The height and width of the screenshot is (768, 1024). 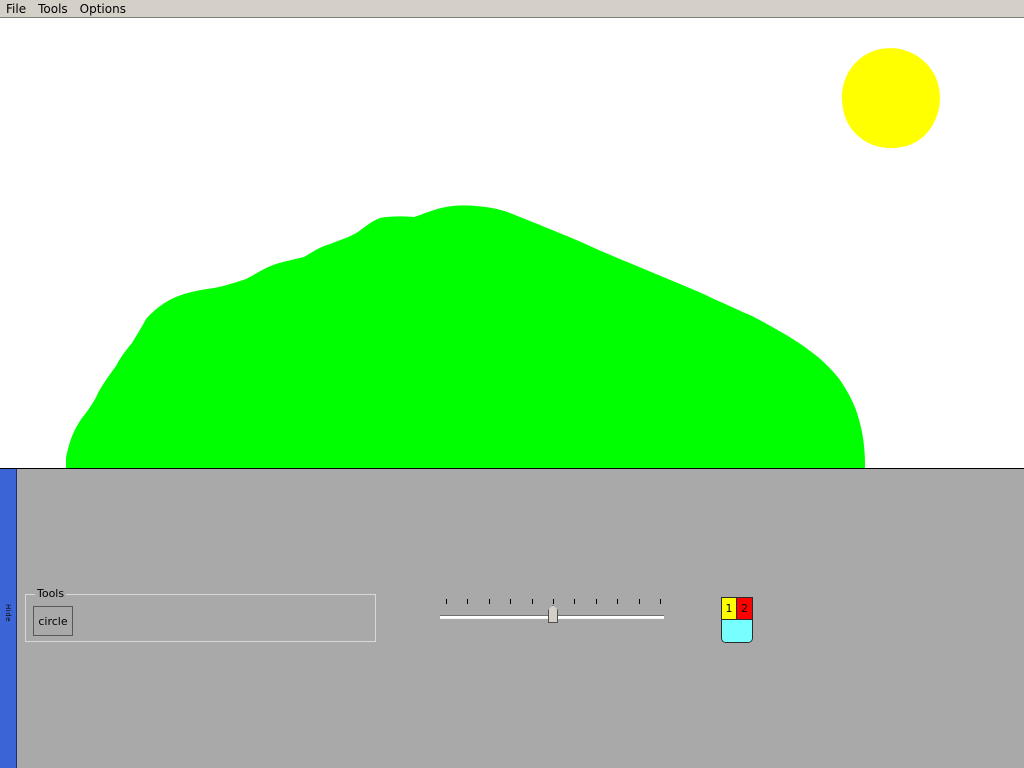 What do you see at coordinates (200, 614) in the screenshot?
I see `tools-group: Tools circle` at bounding box center [200, 614].